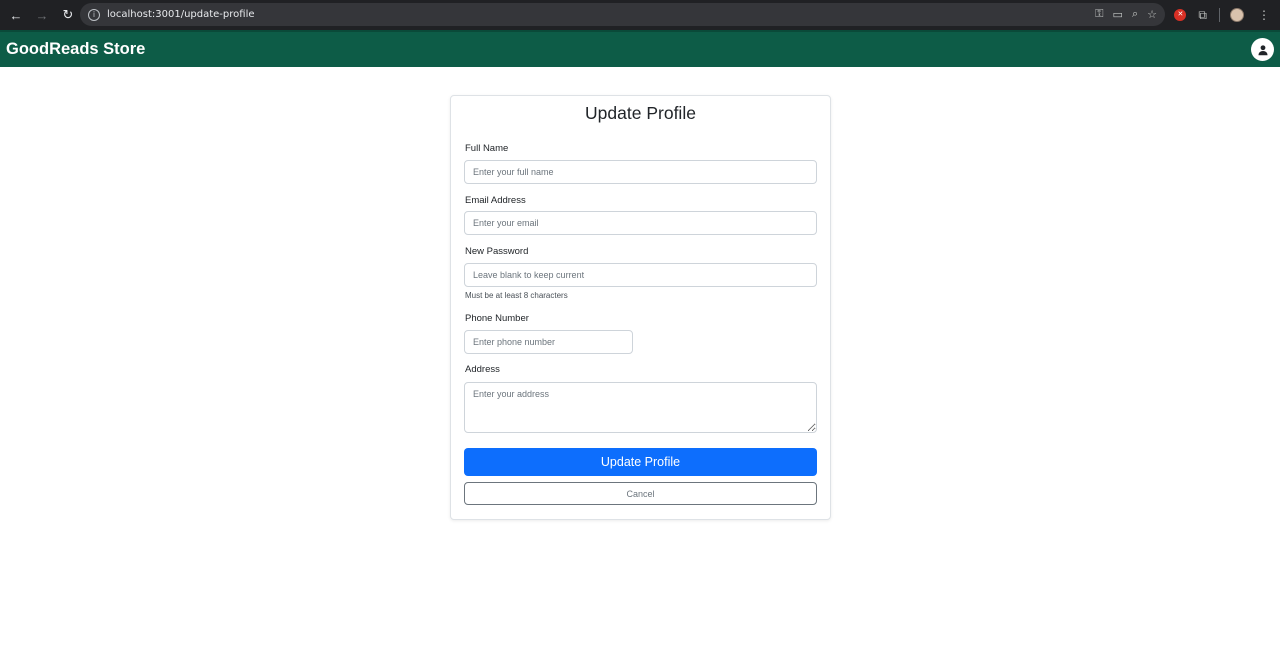 Image resolution: width=1280 pixels, height=661 pixels. I want to click on toolbar-divider, so click(1219, 15).